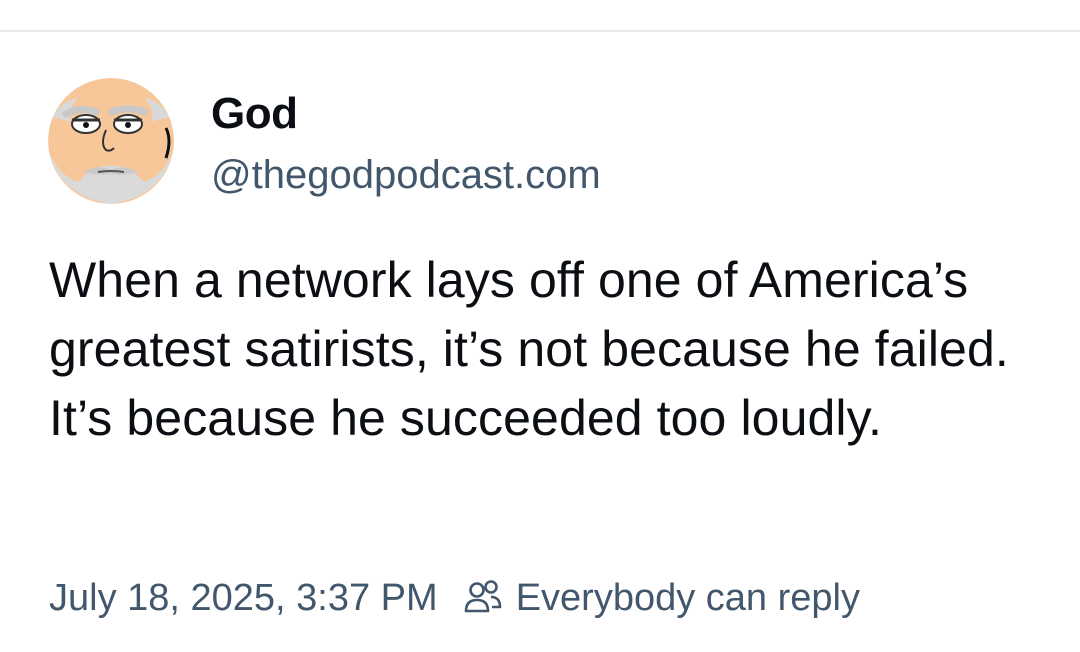 This screenshot has width=1080, height=652. What do you see at coordinates (687, 597) in the screenshot?
I see `reply-setting-label: Everybody can reply` at bounding box center [687, 597].